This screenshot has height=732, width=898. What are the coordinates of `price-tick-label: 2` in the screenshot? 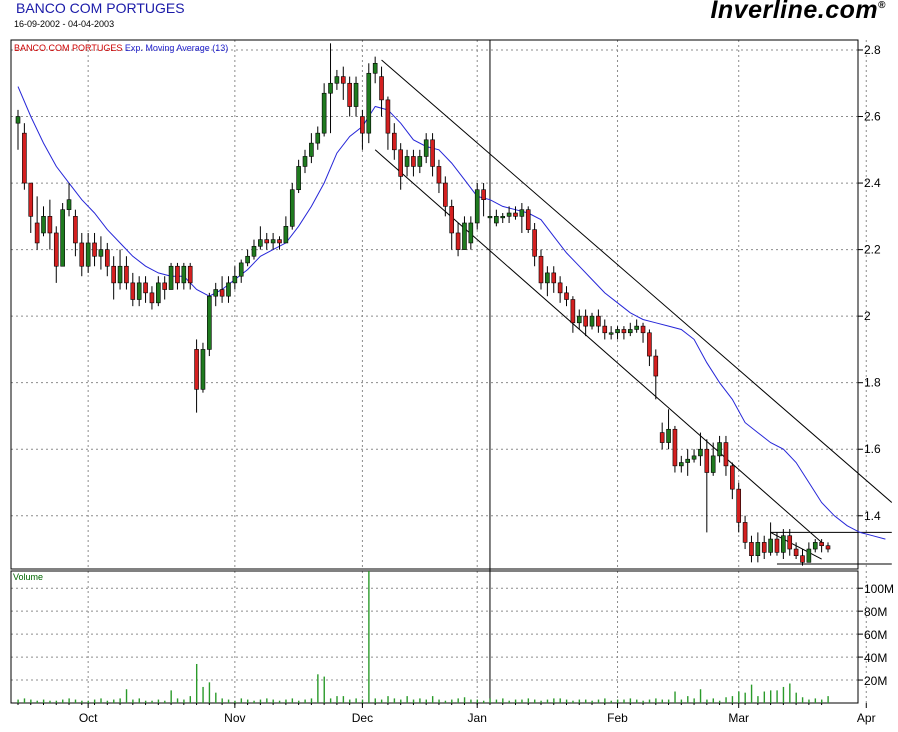 It's located at (867, 316).